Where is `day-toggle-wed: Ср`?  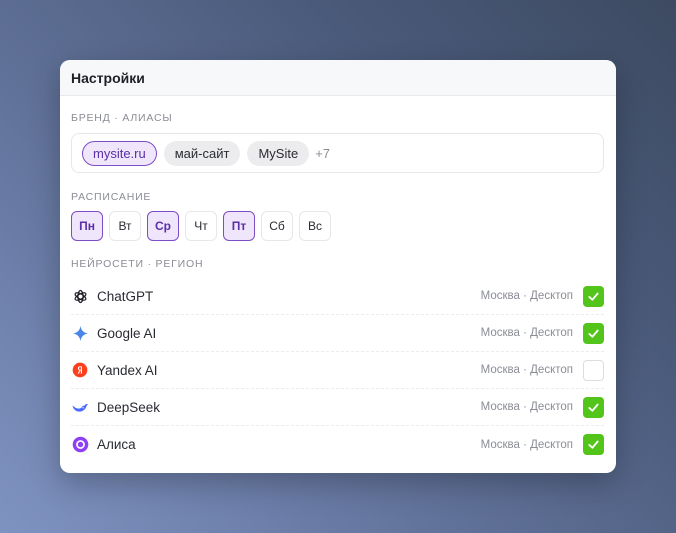 day-toggle-wed: Ср is located at coordinates (163, 226).